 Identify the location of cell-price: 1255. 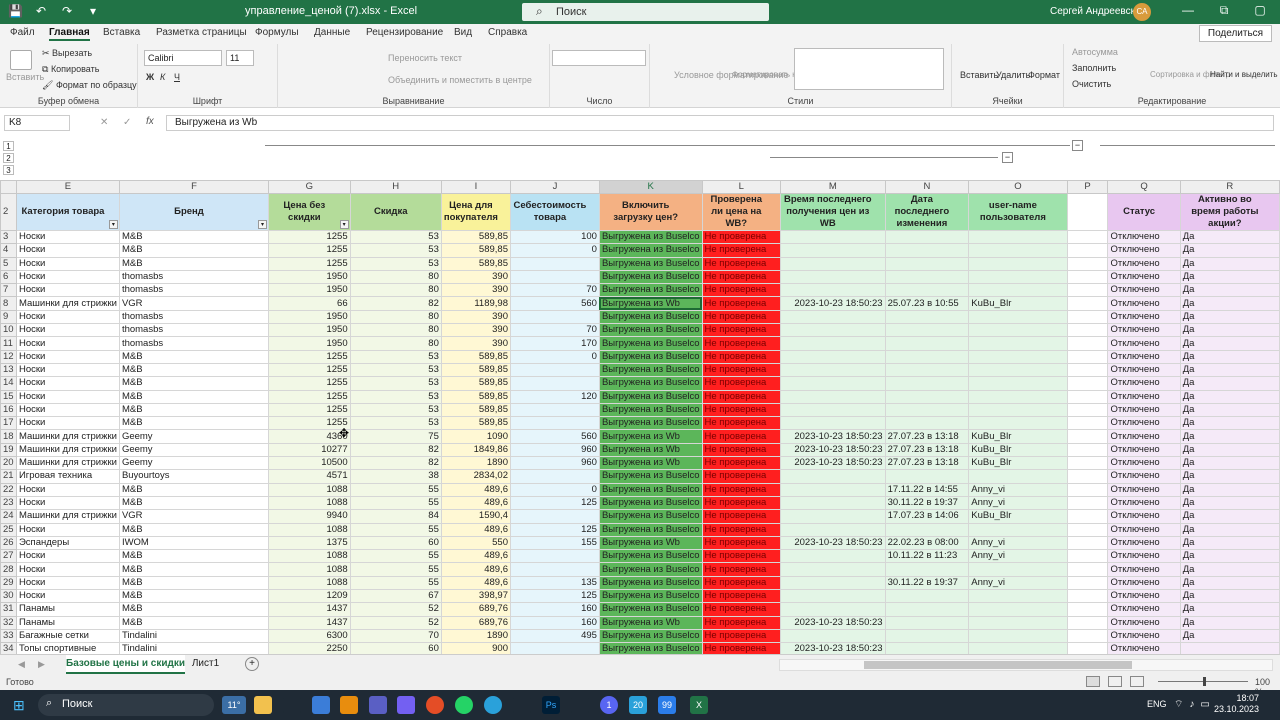
(309, 423).